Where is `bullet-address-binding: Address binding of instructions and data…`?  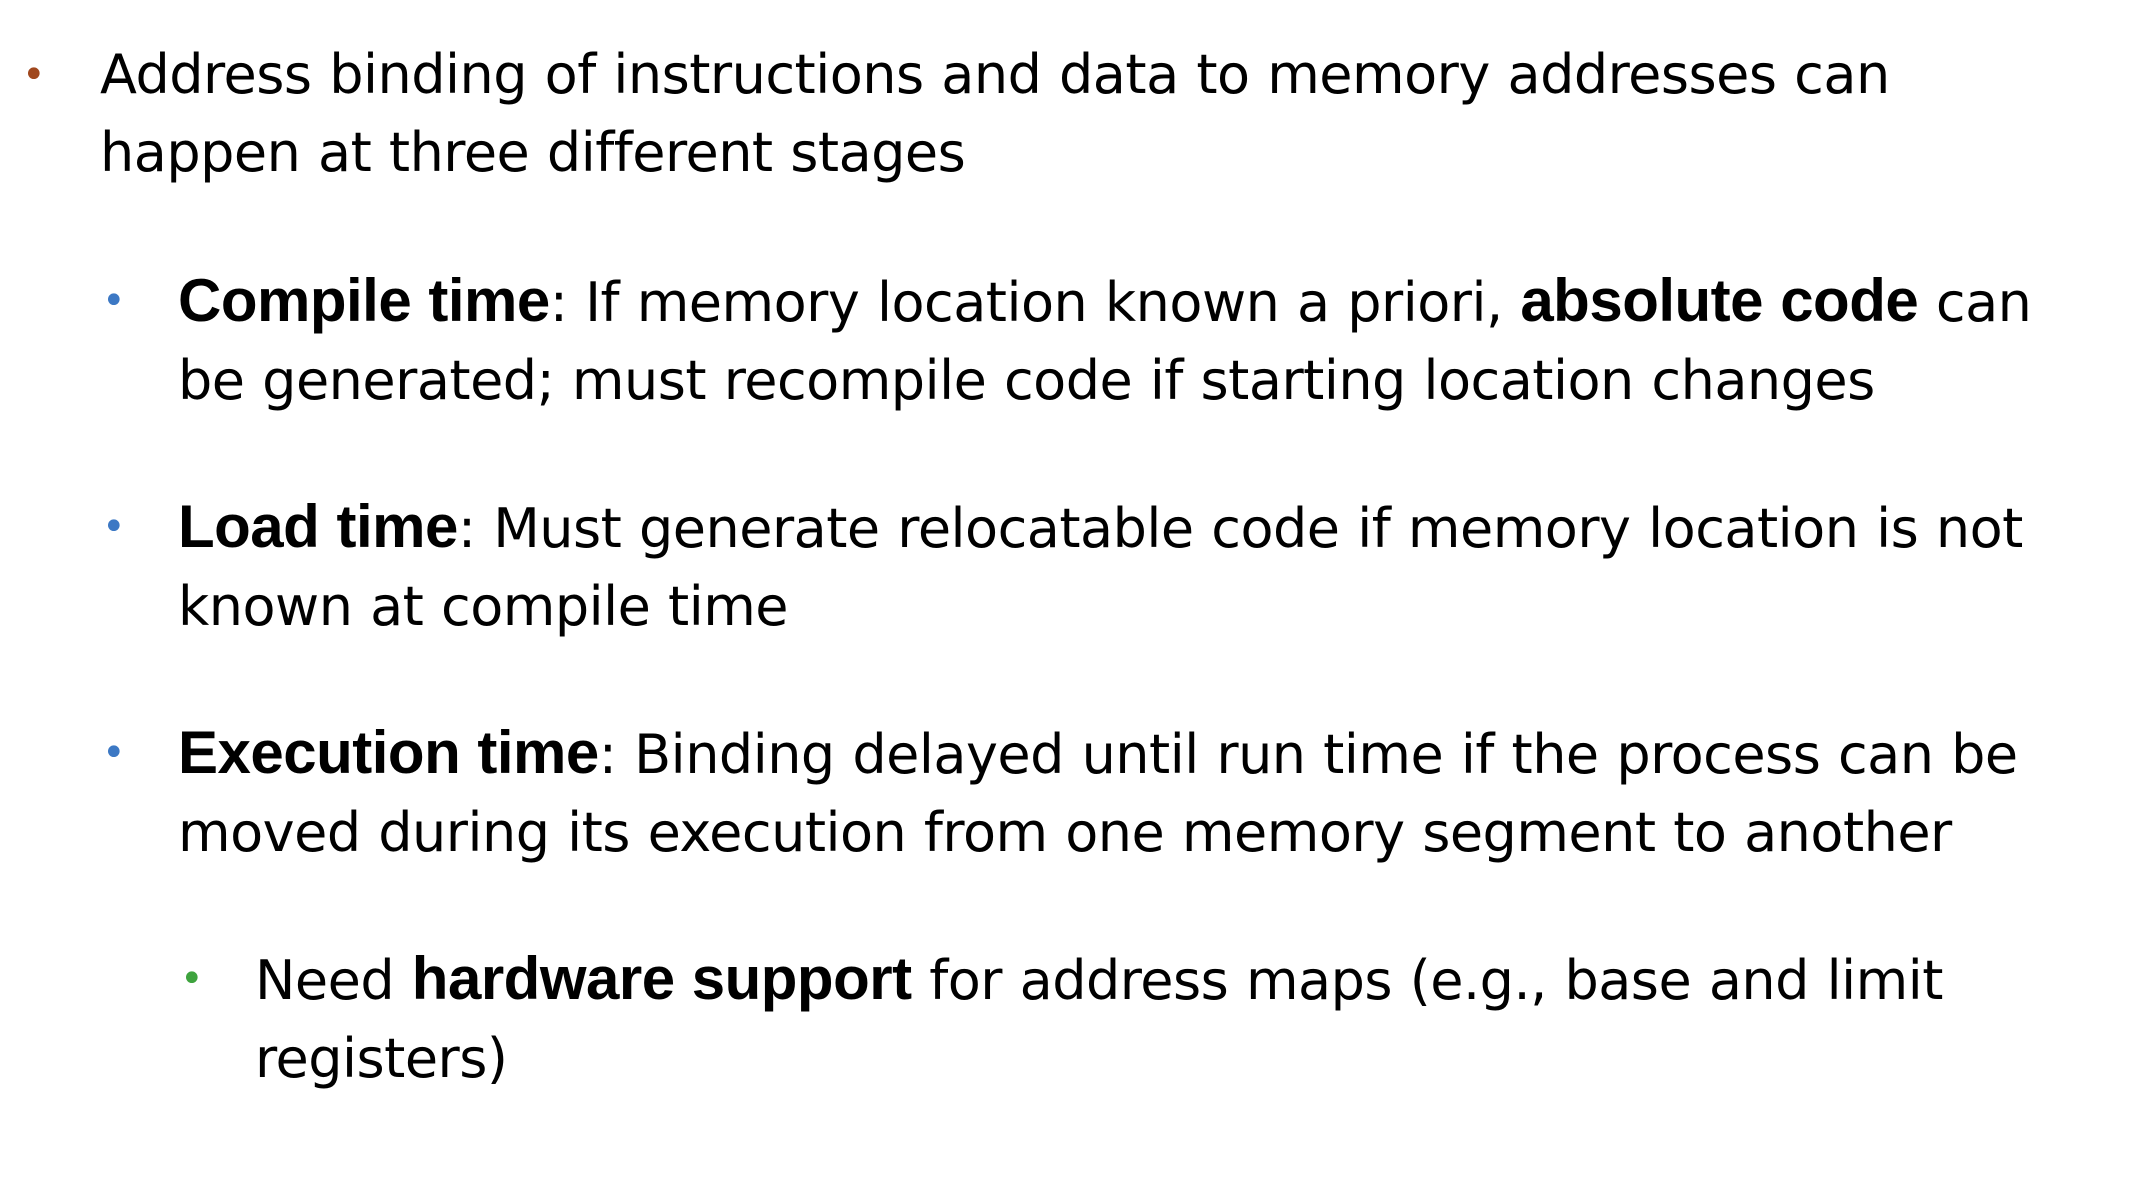 bullet-address-binding: Address binding of instructions and data… is located at coordinates (1010, 114).